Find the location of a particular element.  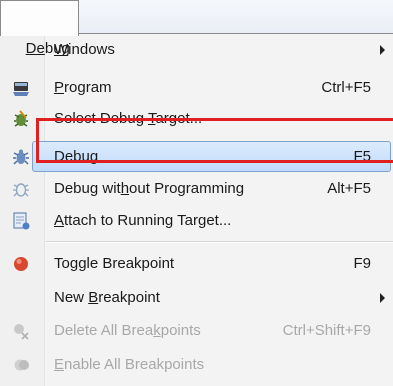

menu-help: Help is located at coordinates (262, 28).